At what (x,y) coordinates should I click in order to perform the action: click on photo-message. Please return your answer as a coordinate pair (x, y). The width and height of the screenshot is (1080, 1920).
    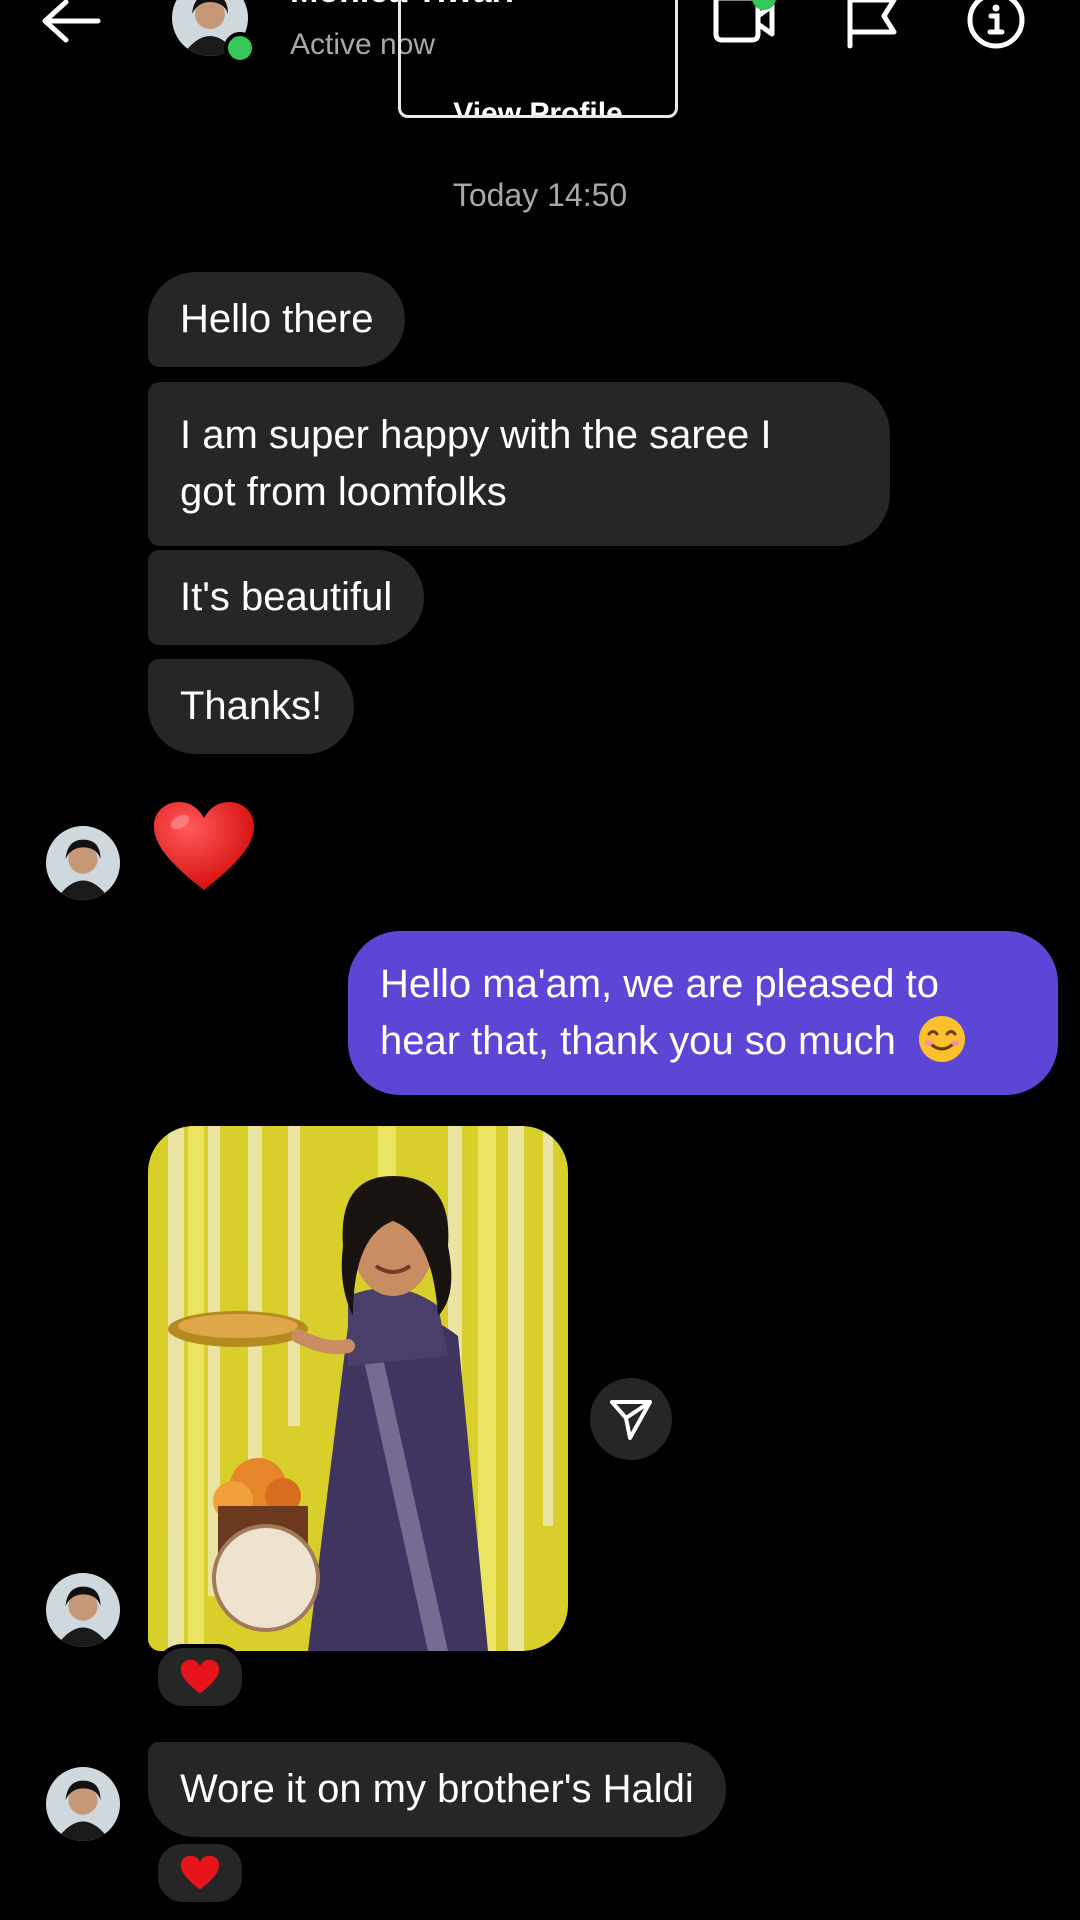
    Looking at the image, I should click on (358, 1388).